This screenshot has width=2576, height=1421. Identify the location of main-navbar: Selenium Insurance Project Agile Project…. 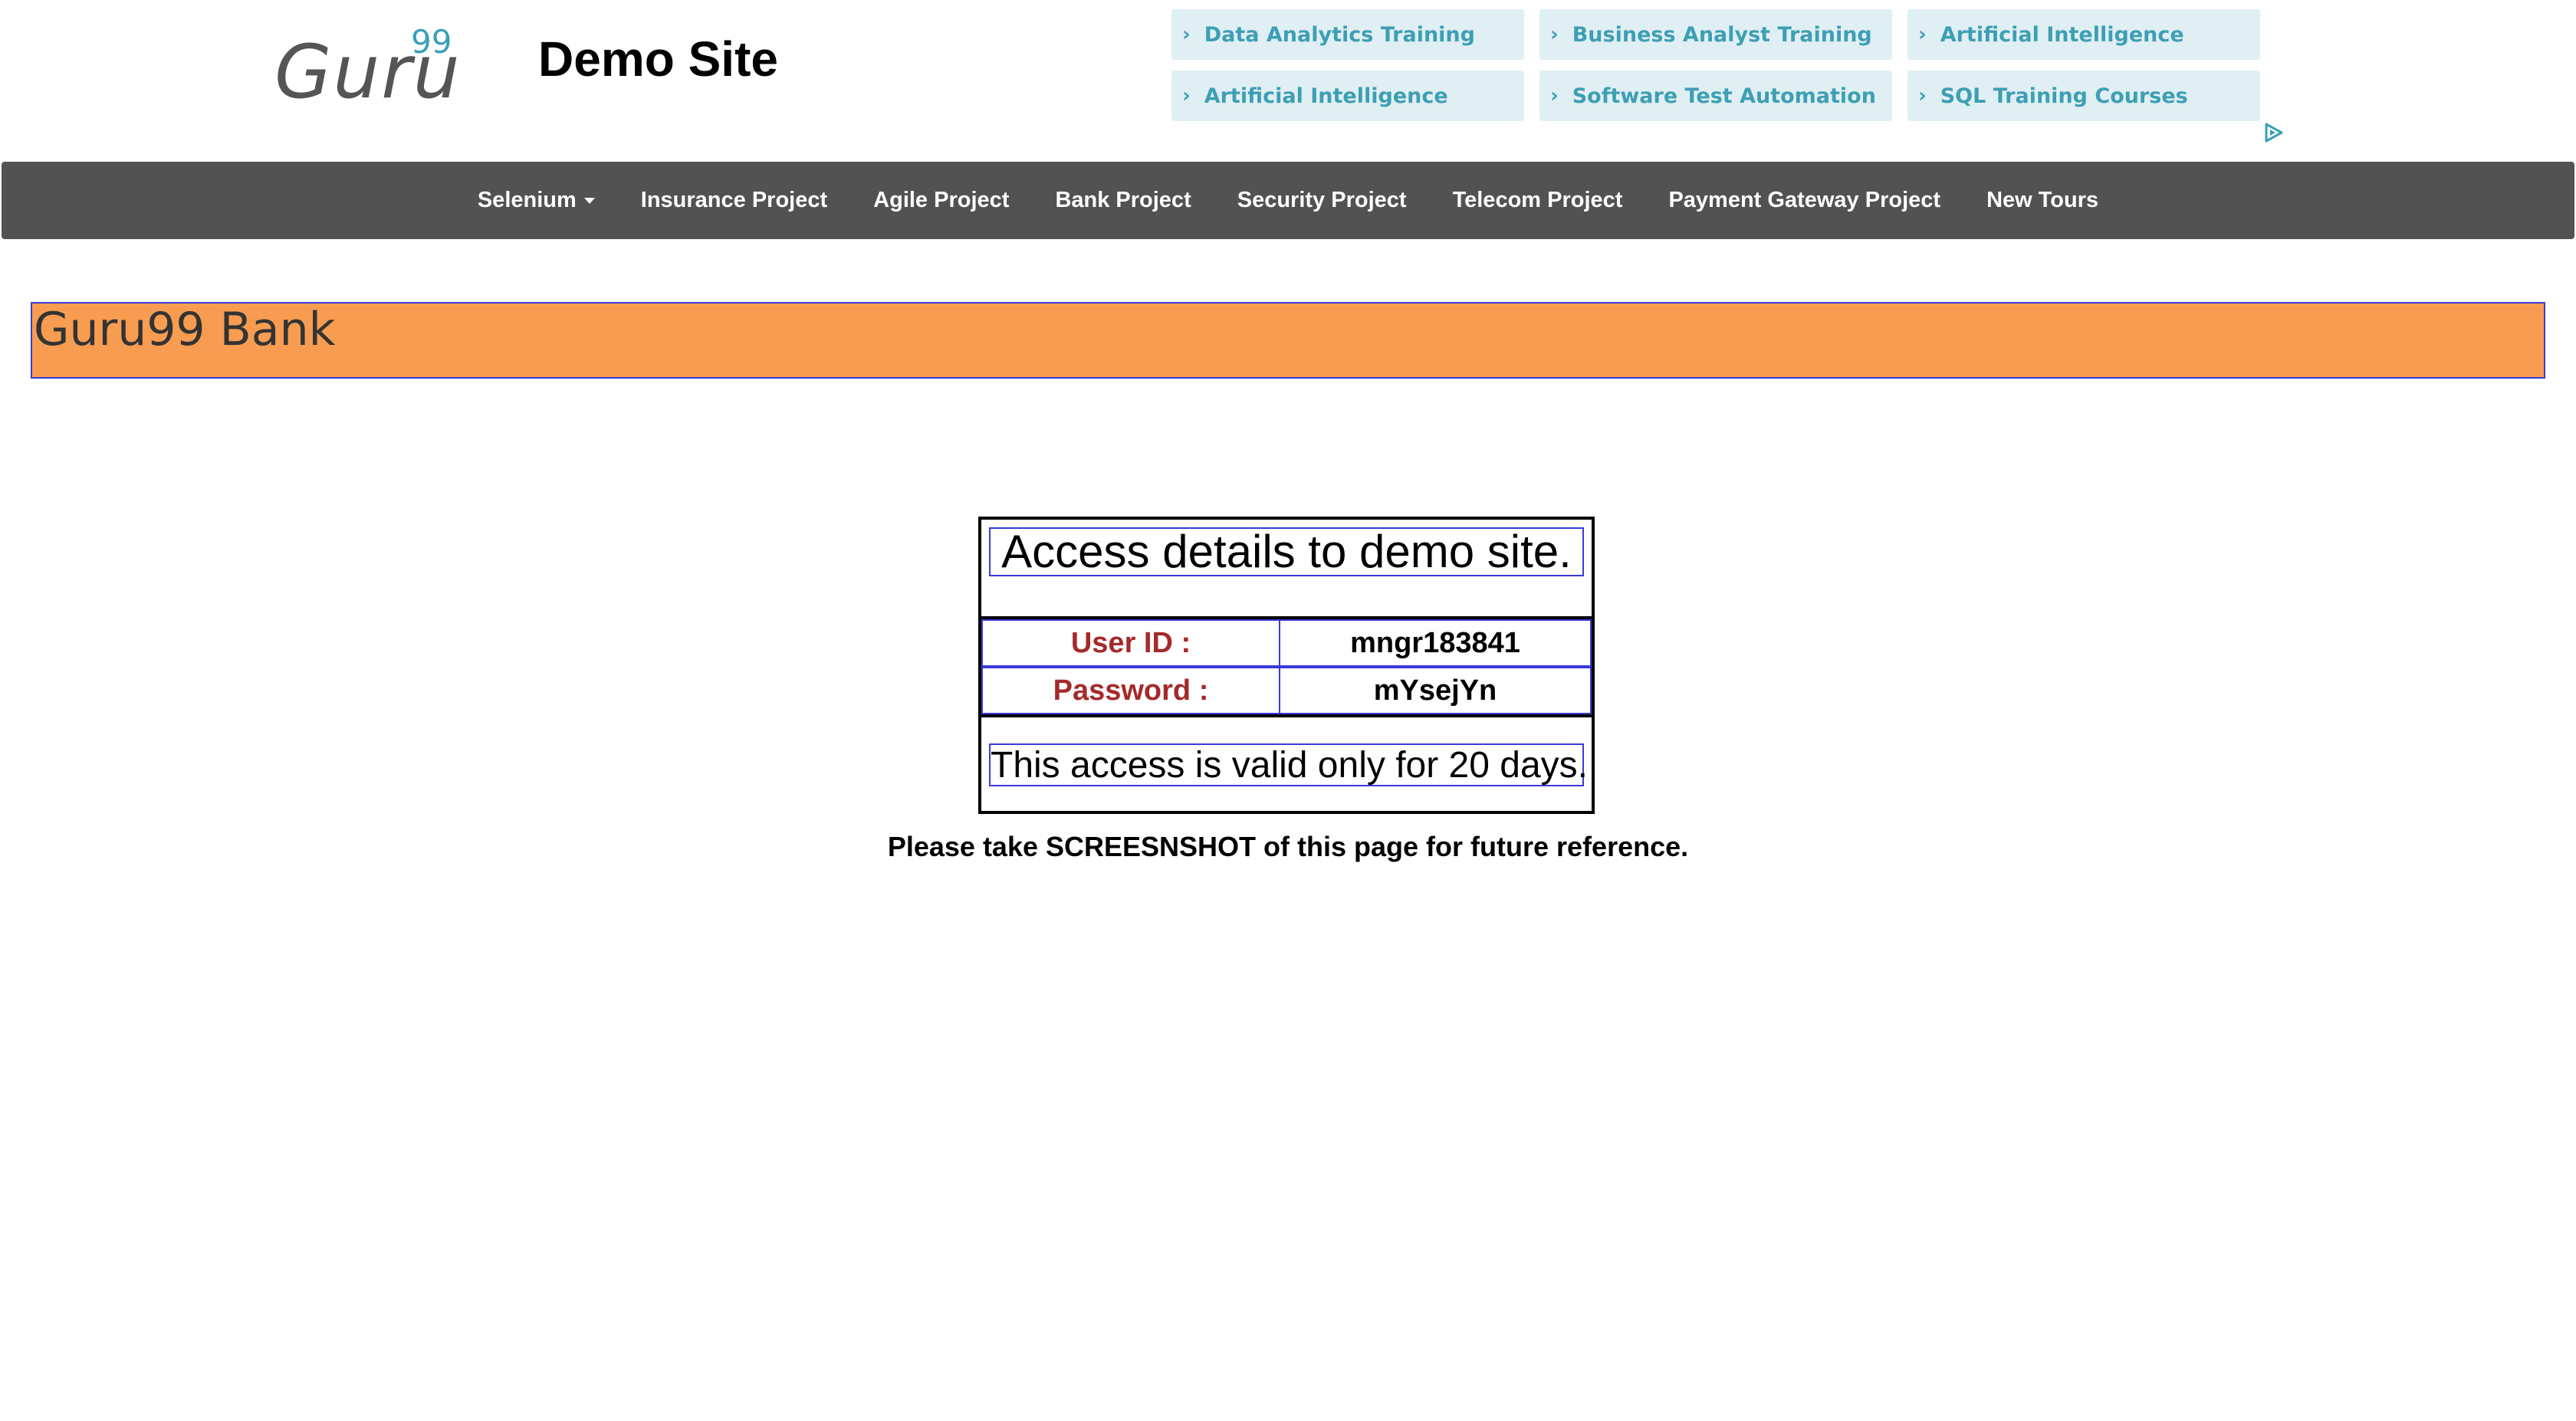
(1288, 200).